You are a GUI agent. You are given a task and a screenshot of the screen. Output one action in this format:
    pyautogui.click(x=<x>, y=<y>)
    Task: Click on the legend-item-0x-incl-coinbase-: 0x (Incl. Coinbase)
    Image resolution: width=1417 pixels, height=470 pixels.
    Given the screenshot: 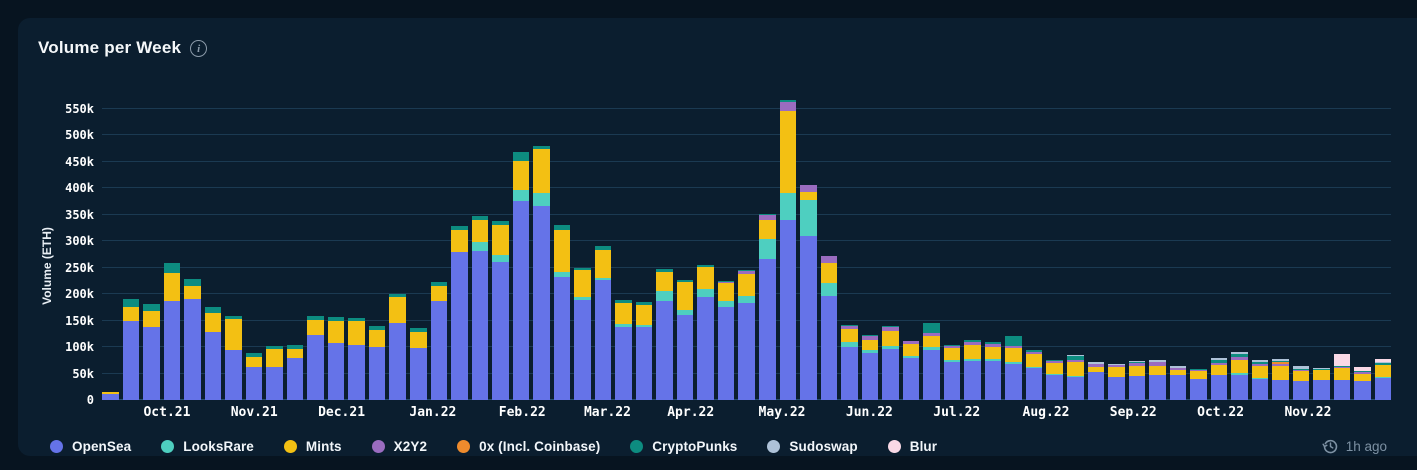 What is the action you would take?
    pyautogui.click(x=528, y=446)
    